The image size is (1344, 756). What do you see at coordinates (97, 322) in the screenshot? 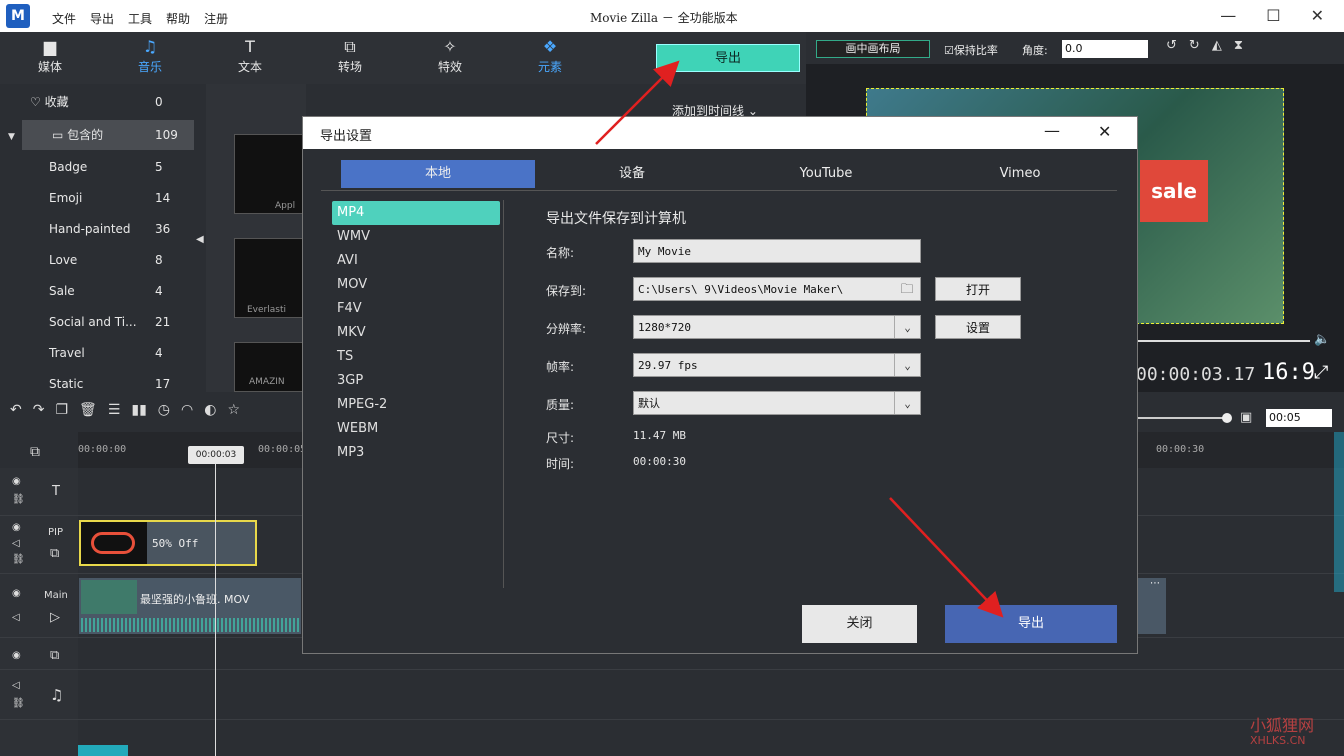
I see `category-social: Social and Ti... 21` at bounding box center [97, 322].